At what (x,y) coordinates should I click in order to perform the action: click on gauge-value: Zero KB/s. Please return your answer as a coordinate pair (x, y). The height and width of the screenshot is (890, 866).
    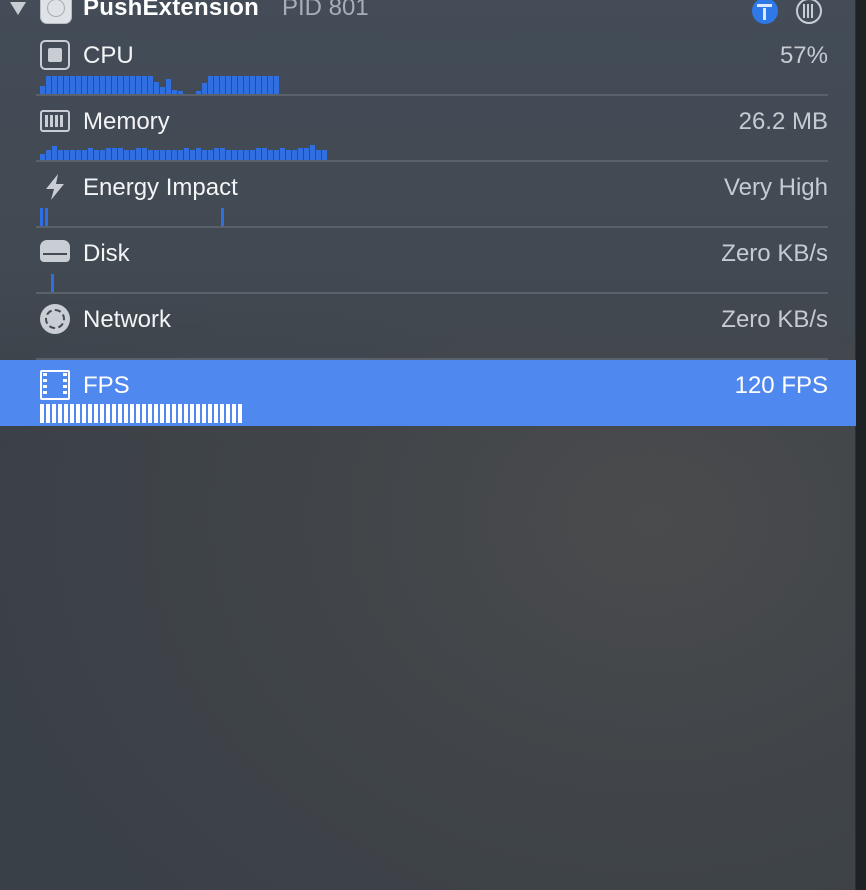
    Looking at the image, I should click on (774, 319).